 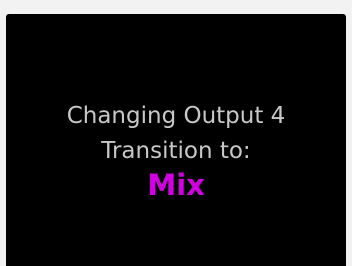 I want to click on status-line-output: Changing Output 4, so click(x=176, y=116).